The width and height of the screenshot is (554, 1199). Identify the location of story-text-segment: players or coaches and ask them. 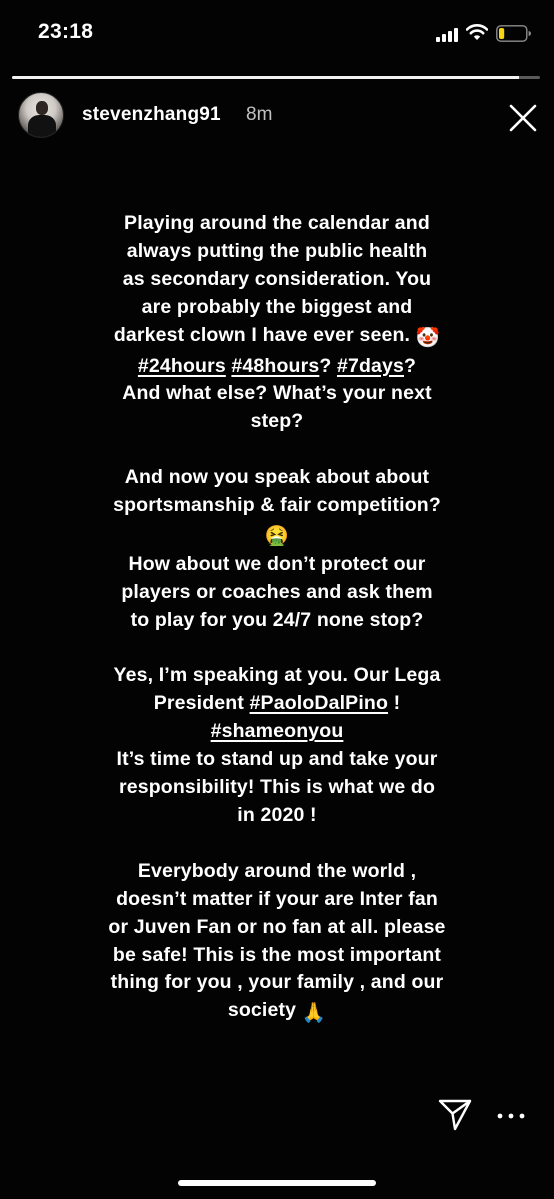
(277, 591).